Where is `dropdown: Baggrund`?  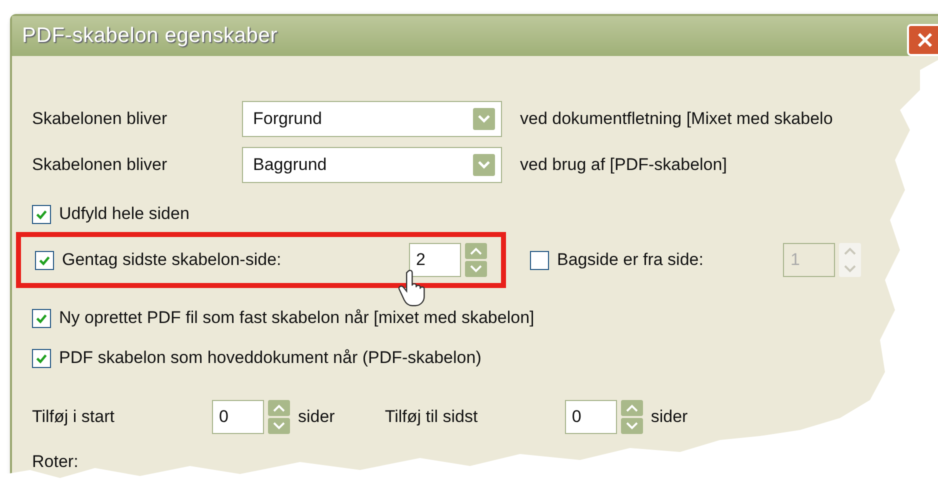 dropdown: Baggrund is located at coordinates (372, 165).